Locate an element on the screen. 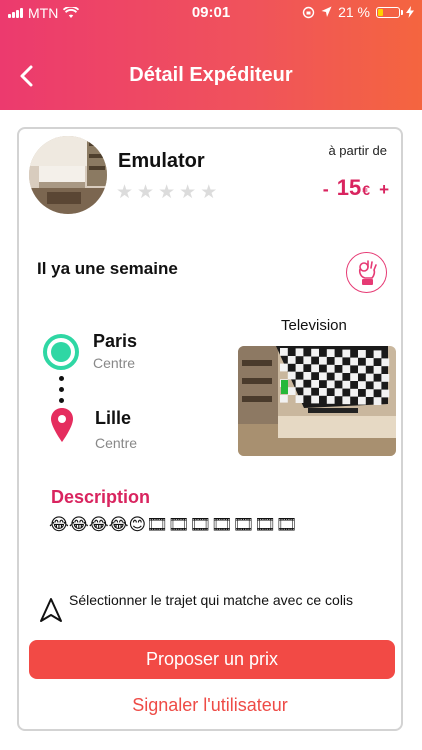 The height and width of the screenshot is (750, 422). item-photo is located at coordinates (317, 401).